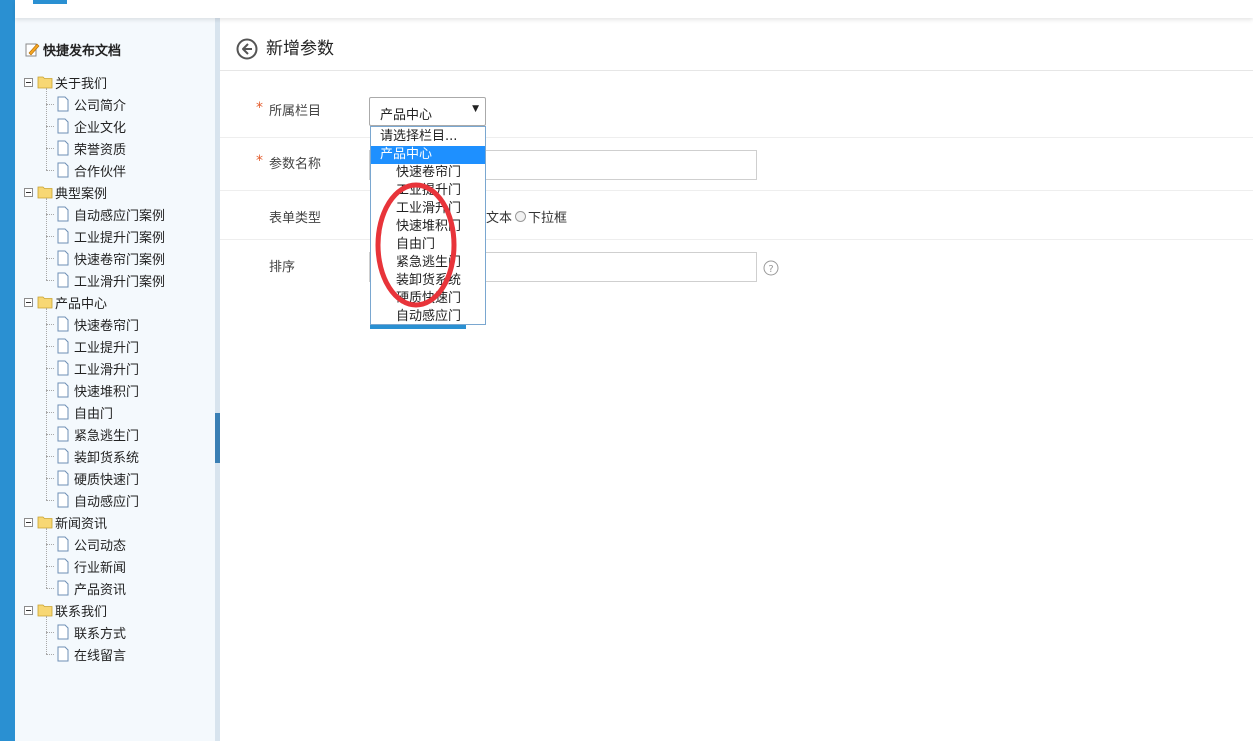 This screenshot has height=741, width=1253. I want to click on tree-item: 合作伙伴, so click(91, 170).